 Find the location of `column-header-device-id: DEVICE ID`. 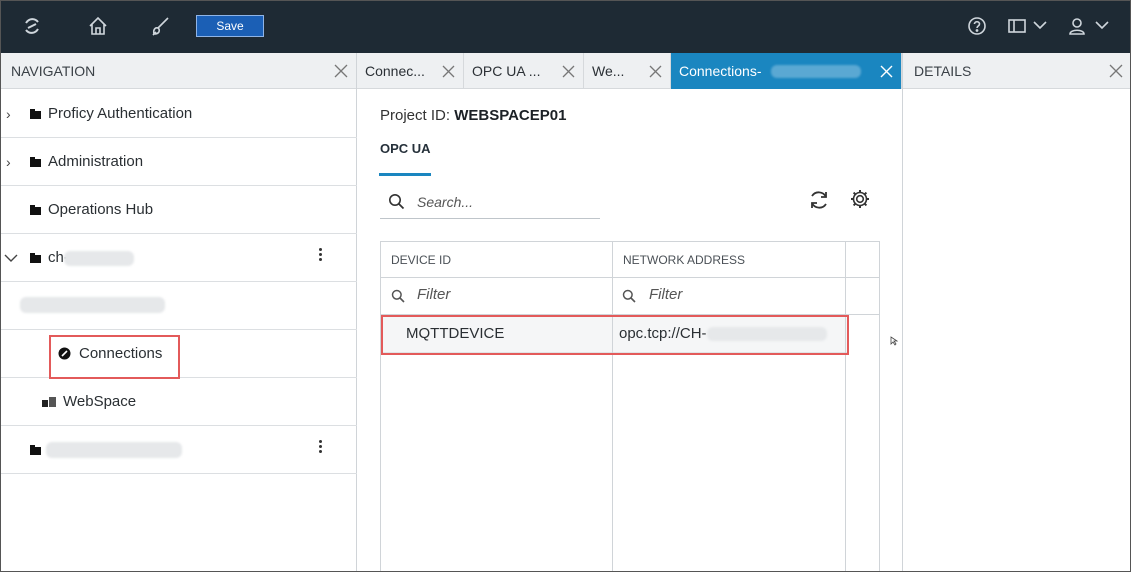

column-header-device-id: DEVICE ID is located at coordinates (421, 260).